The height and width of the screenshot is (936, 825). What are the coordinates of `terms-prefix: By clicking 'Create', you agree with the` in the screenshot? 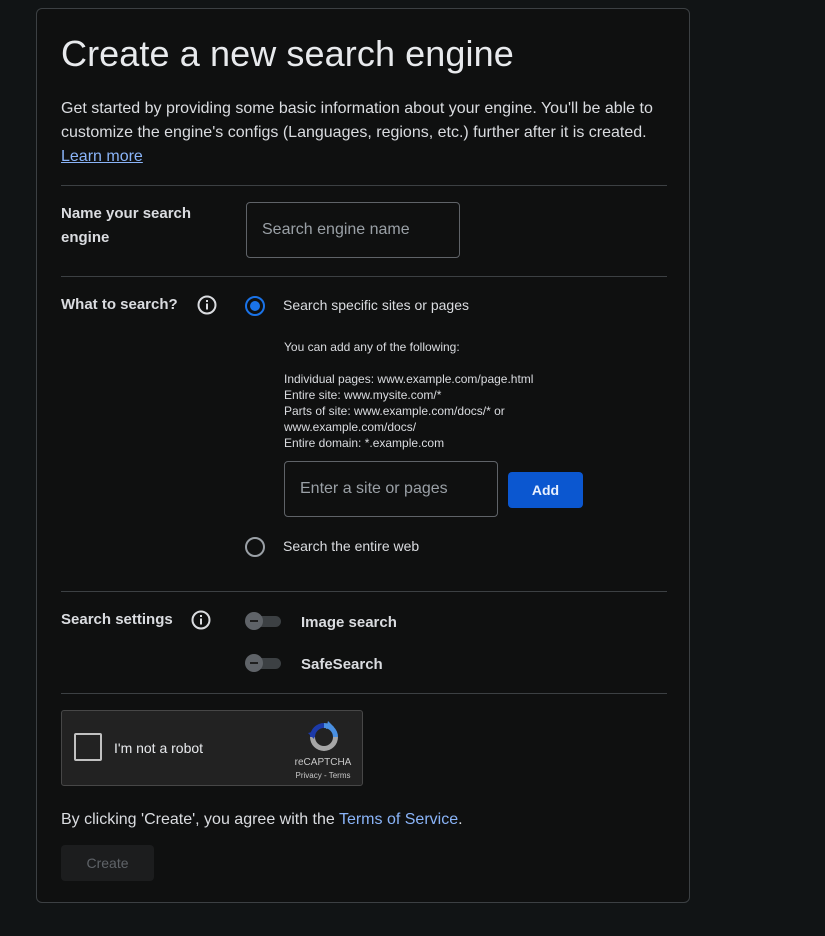 It's located at (200, 819).